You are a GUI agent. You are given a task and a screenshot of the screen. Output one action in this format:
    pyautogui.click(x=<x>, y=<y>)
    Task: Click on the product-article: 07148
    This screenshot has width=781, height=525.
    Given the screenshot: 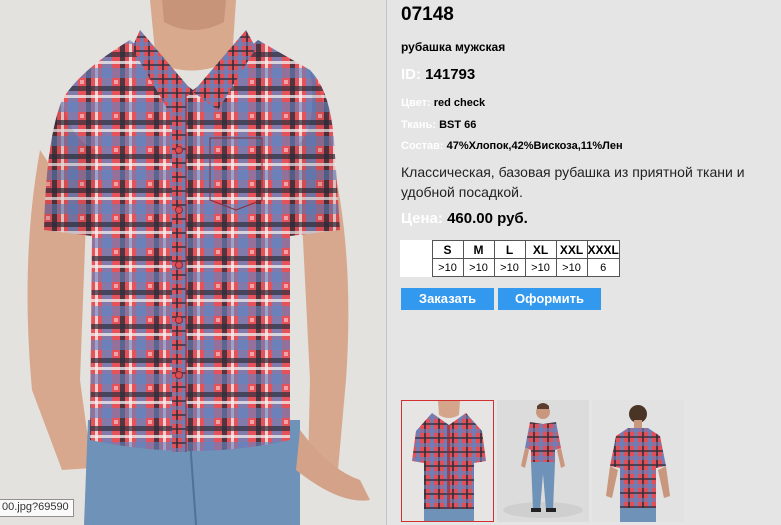 What is the action you would take?
    pyautogui.click(x=427, y=14)
    